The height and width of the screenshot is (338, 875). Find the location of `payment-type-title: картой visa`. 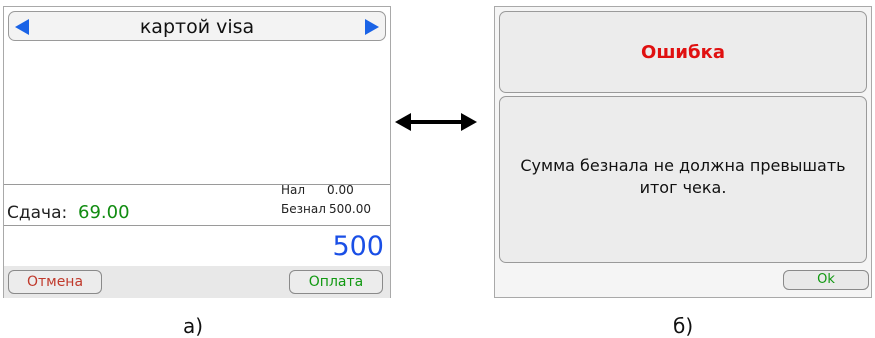

payment-type-title: картой visa is located at coordinates (197, 27).